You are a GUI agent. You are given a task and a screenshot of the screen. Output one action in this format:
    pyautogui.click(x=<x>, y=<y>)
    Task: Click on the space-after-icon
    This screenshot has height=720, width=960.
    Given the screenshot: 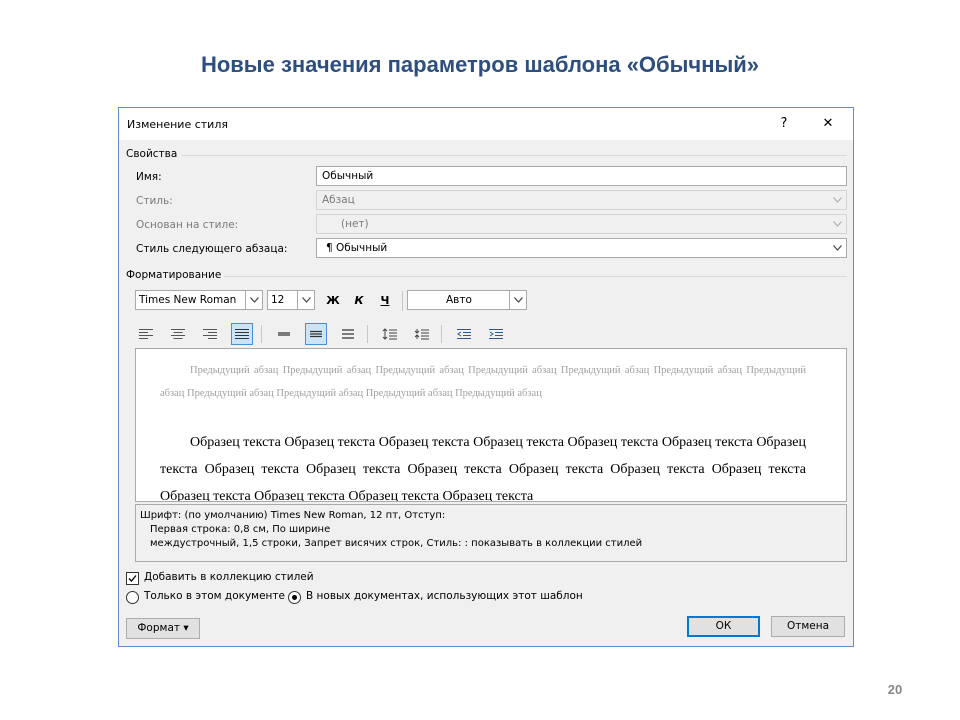 What is the action you would take?
    pyautogui.click(x=421, y=334)
    